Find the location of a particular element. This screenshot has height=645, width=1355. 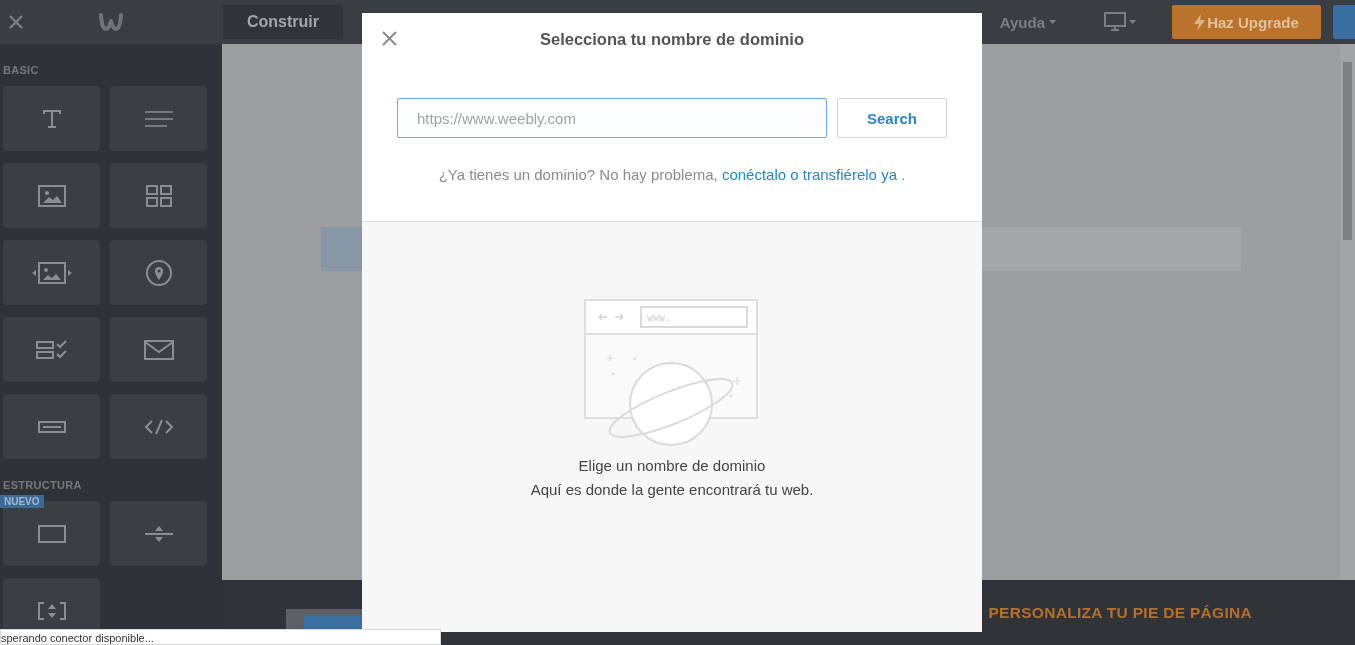

image-icon is located at coordinates (51, 195).